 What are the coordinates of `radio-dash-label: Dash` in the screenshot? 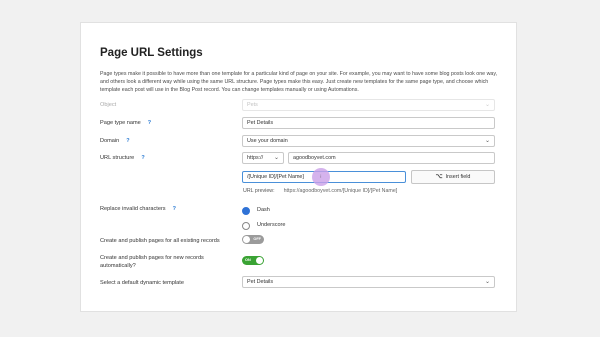 It's located at (263, 210).